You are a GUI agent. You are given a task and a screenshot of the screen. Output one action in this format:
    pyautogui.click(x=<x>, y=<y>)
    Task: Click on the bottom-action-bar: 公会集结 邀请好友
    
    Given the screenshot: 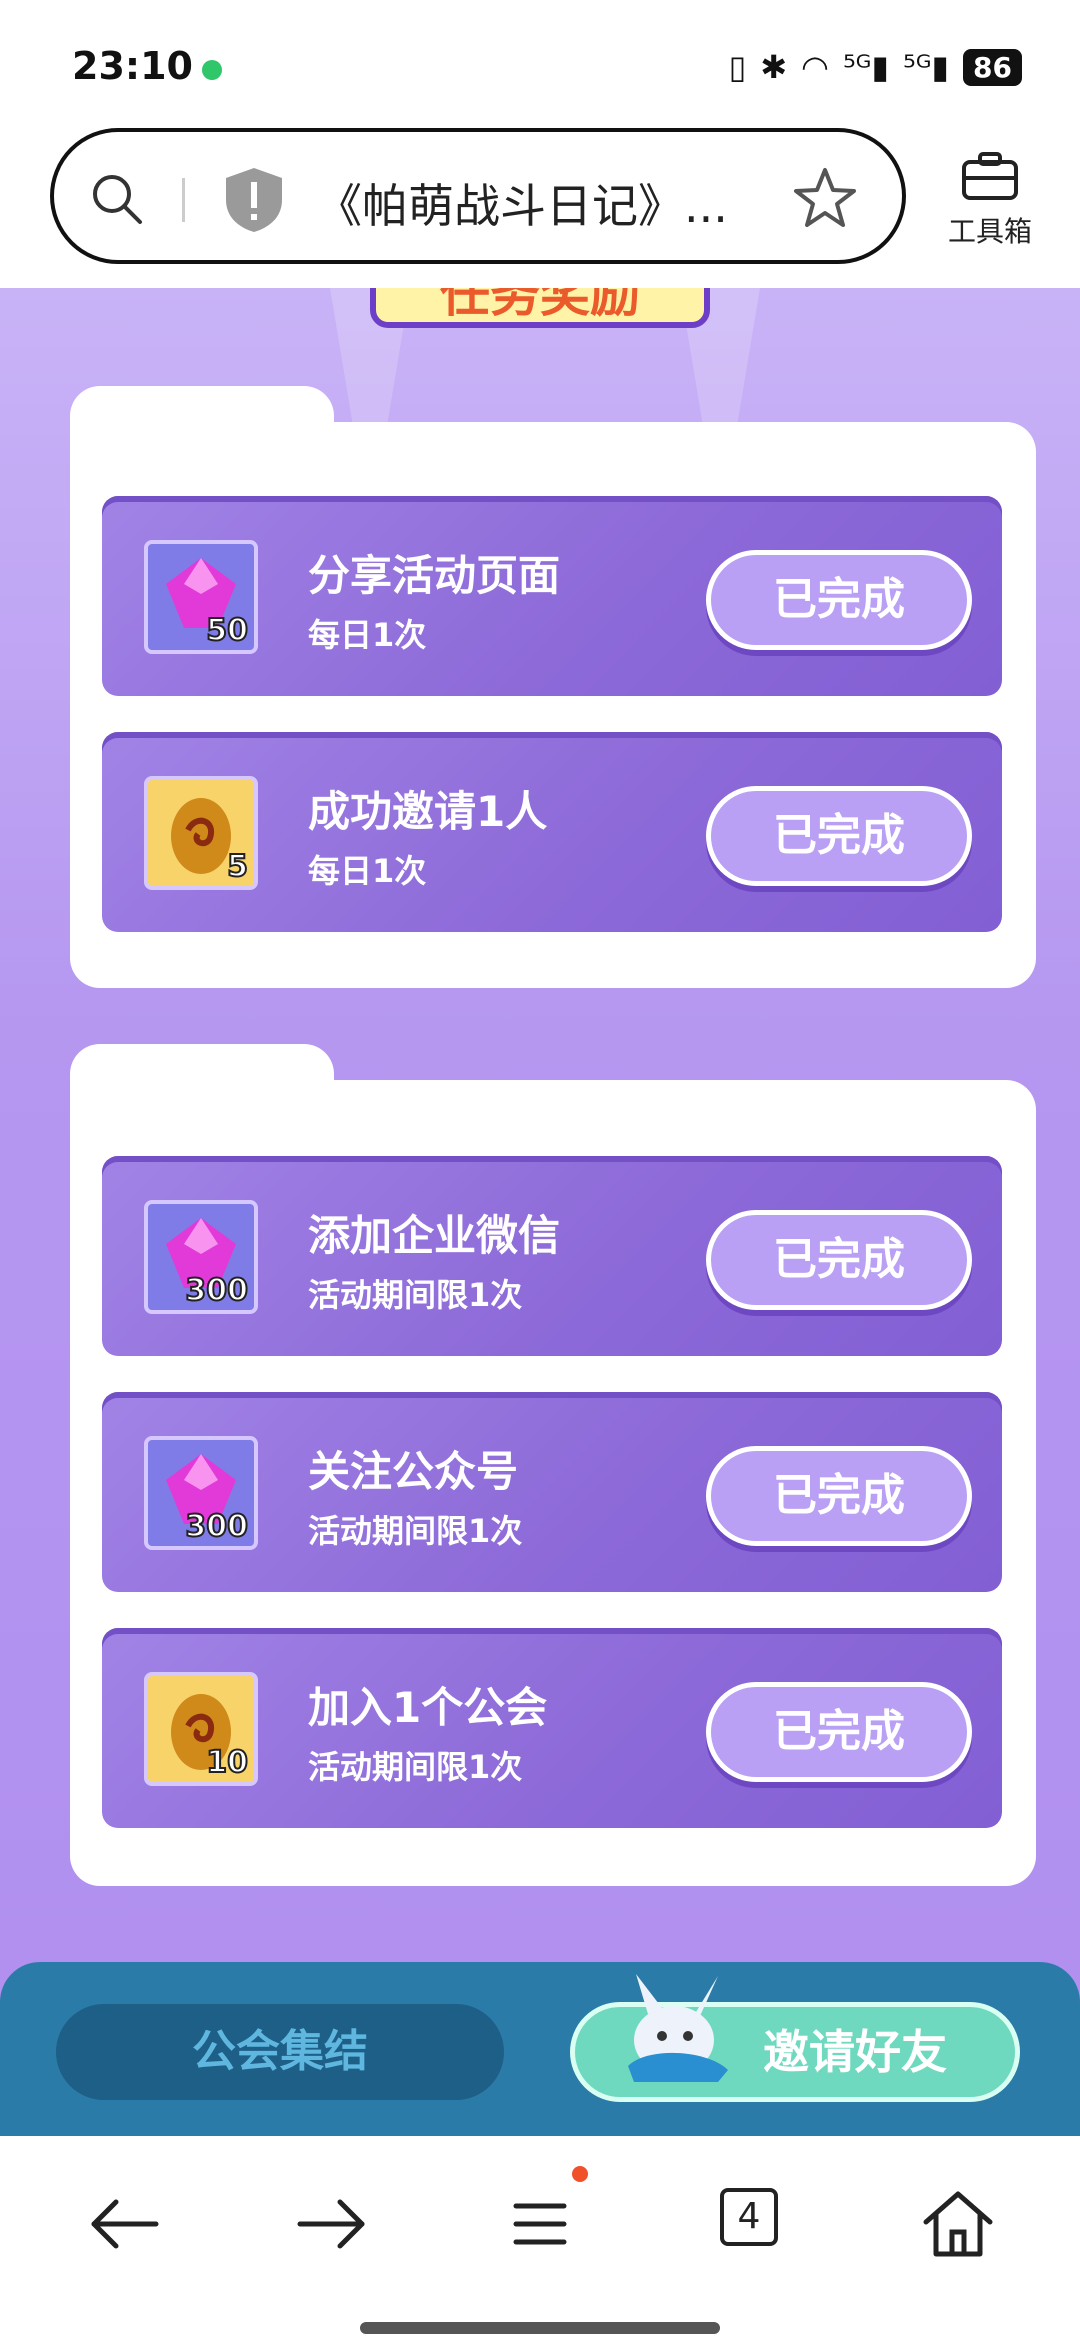 What is the action you would take?
    pyautogui.click(x=540, y=2049)
    